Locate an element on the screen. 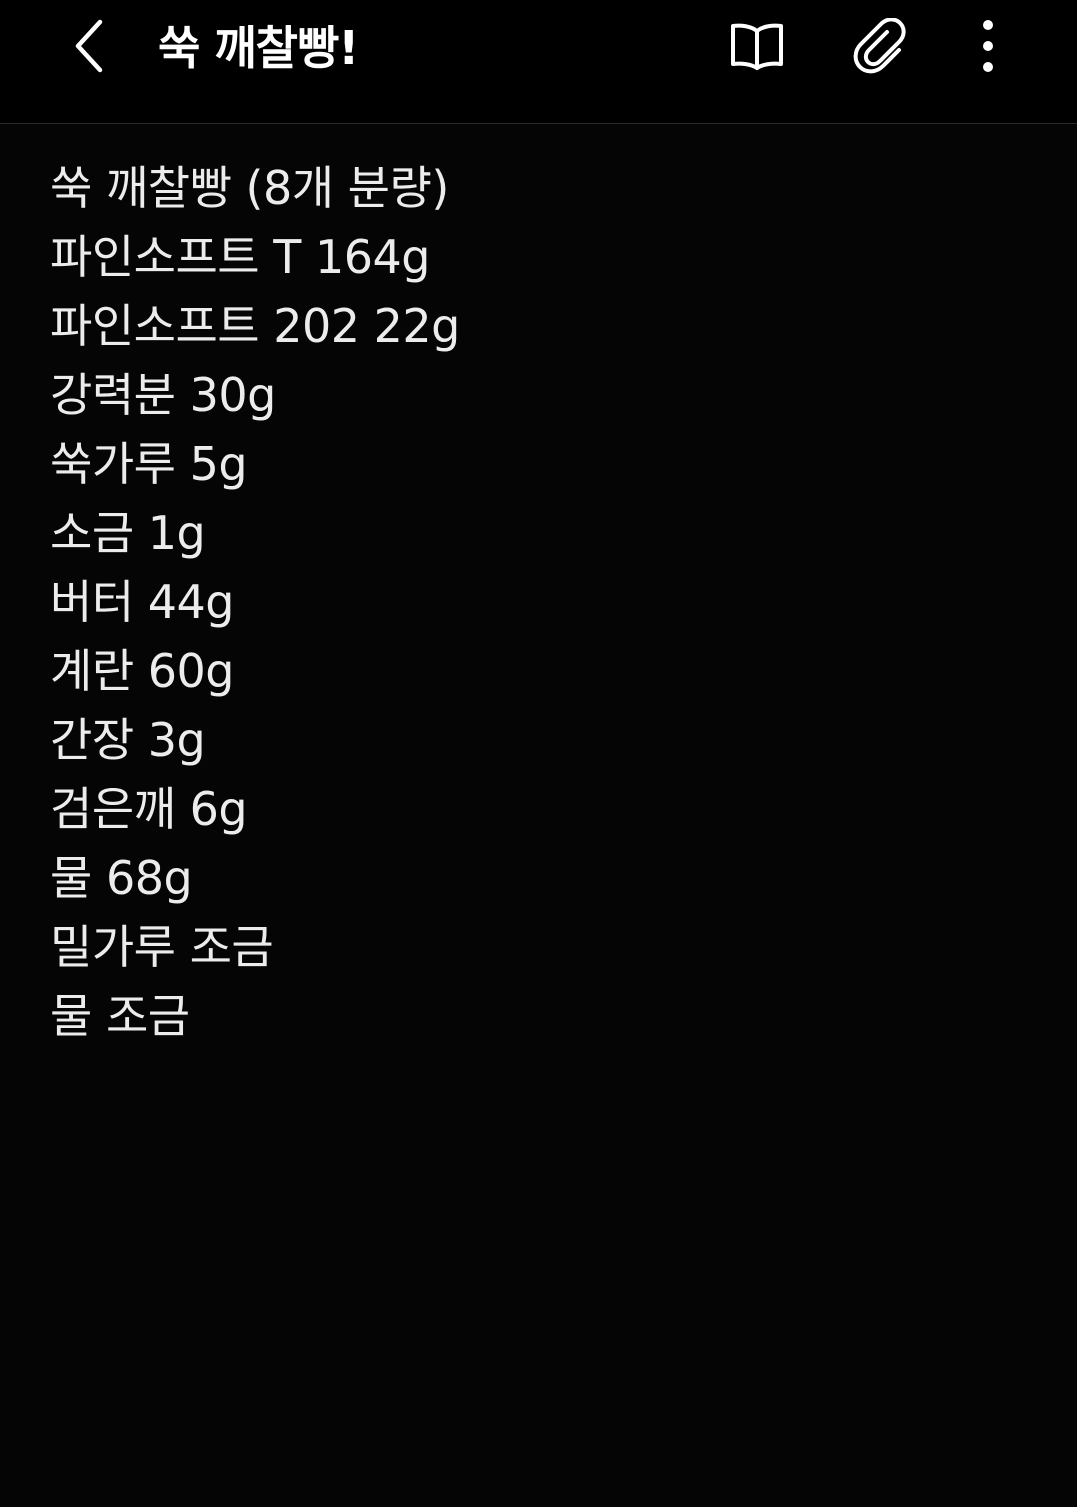  ingredient-line: 쑥가루 5g is located at coordinates (149, 464).